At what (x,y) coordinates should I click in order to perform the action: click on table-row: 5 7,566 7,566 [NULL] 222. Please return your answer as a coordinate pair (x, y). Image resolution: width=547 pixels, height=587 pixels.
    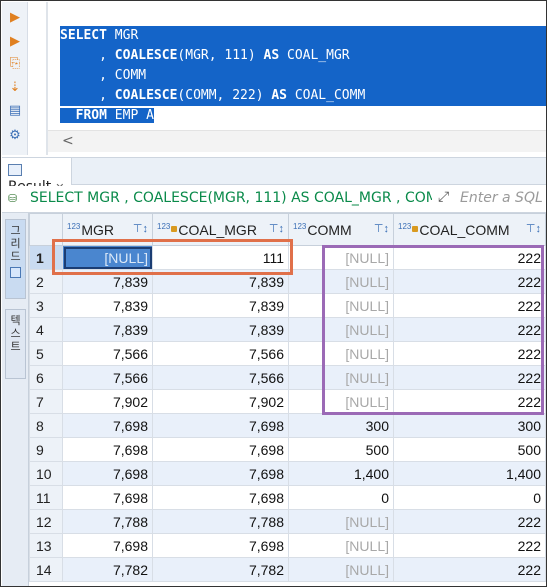
    Looking at the image, I should click on (287, 353).